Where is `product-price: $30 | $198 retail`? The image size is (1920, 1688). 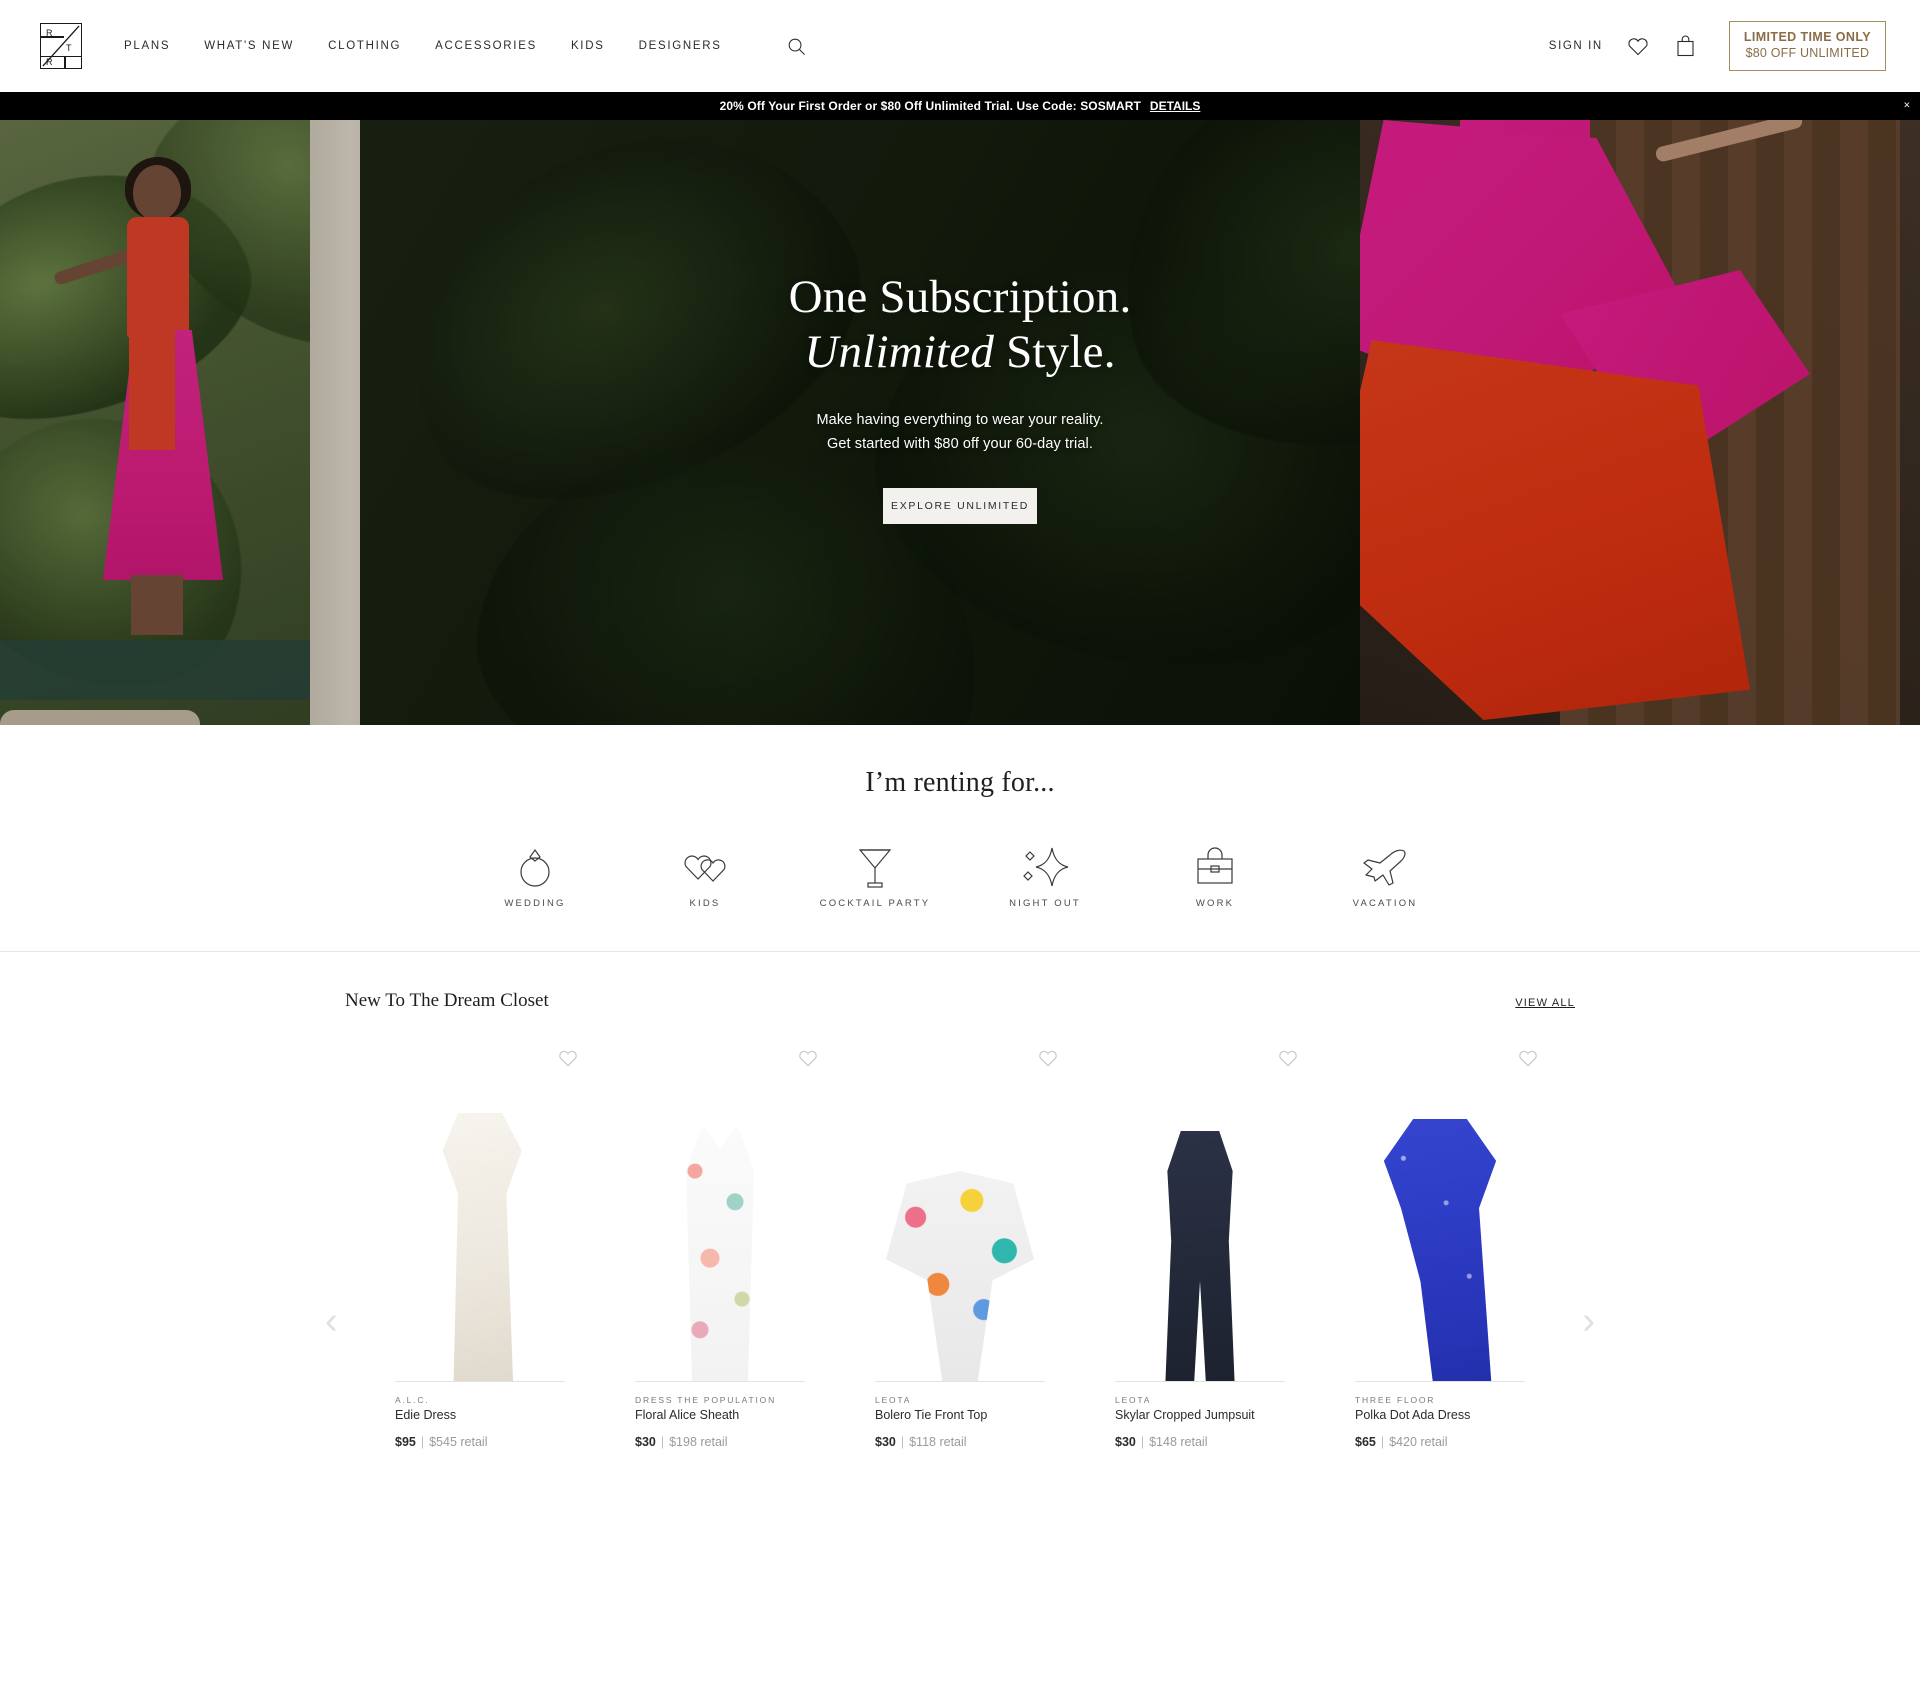 product-price: $30 | $198 retail is located at coordinates (720, 1442).